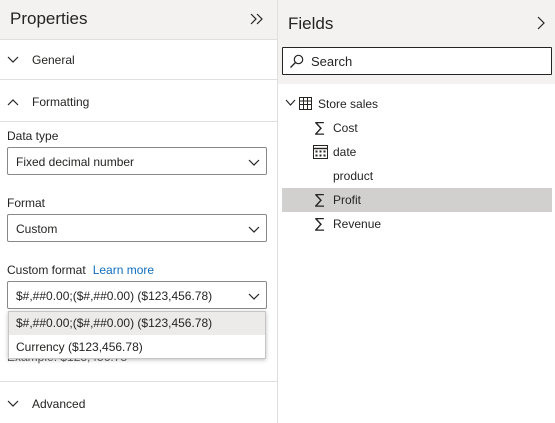 The image size is (555, 423). Describe the element at coordinates (26, 203) in the screenshot. I see `format-label: Format` at that location.